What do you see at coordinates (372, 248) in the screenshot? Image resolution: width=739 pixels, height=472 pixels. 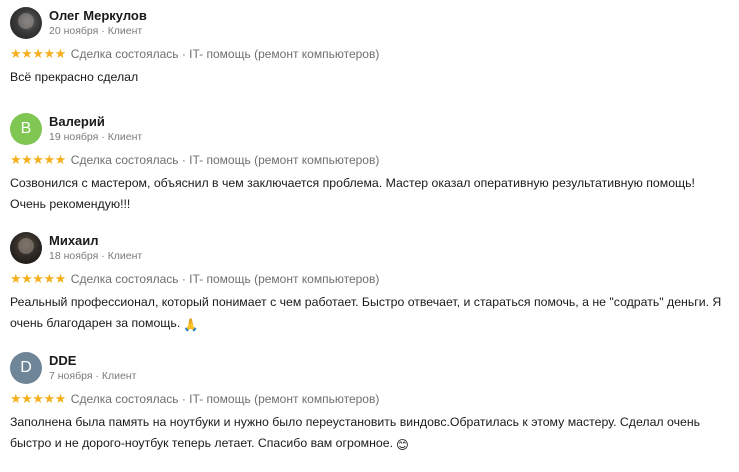 I see `review-header: Михаил 18 ноября · Клиент` at bounding box center [372, 248].